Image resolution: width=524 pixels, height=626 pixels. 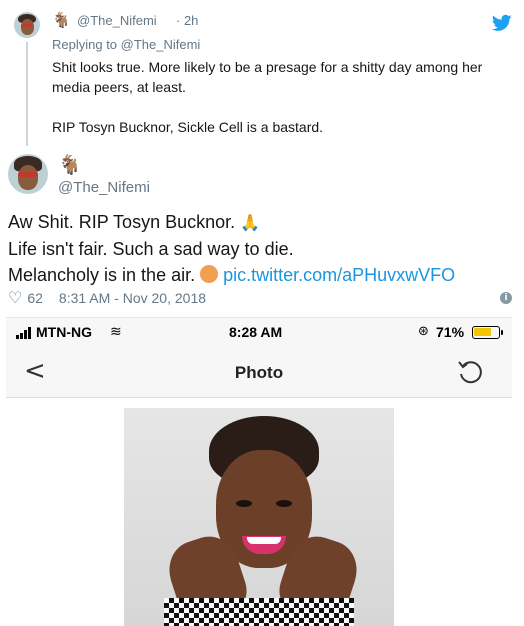 I want to click on wifi-icon: ≋, so click(x=116, y=332).